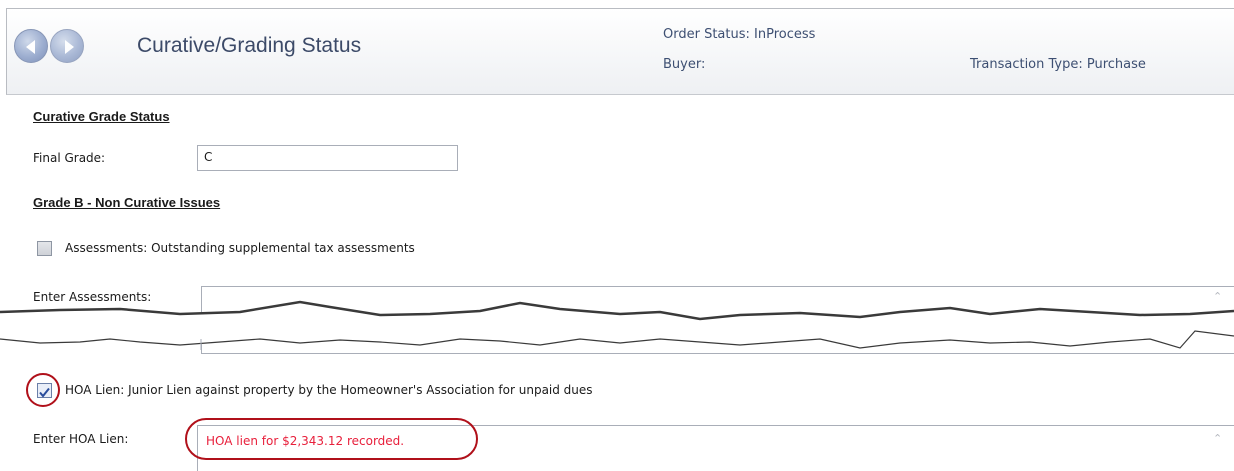 This screenshot has height=471, width=1234. I want to click on forward-arrow-icon, so click(69, 47).